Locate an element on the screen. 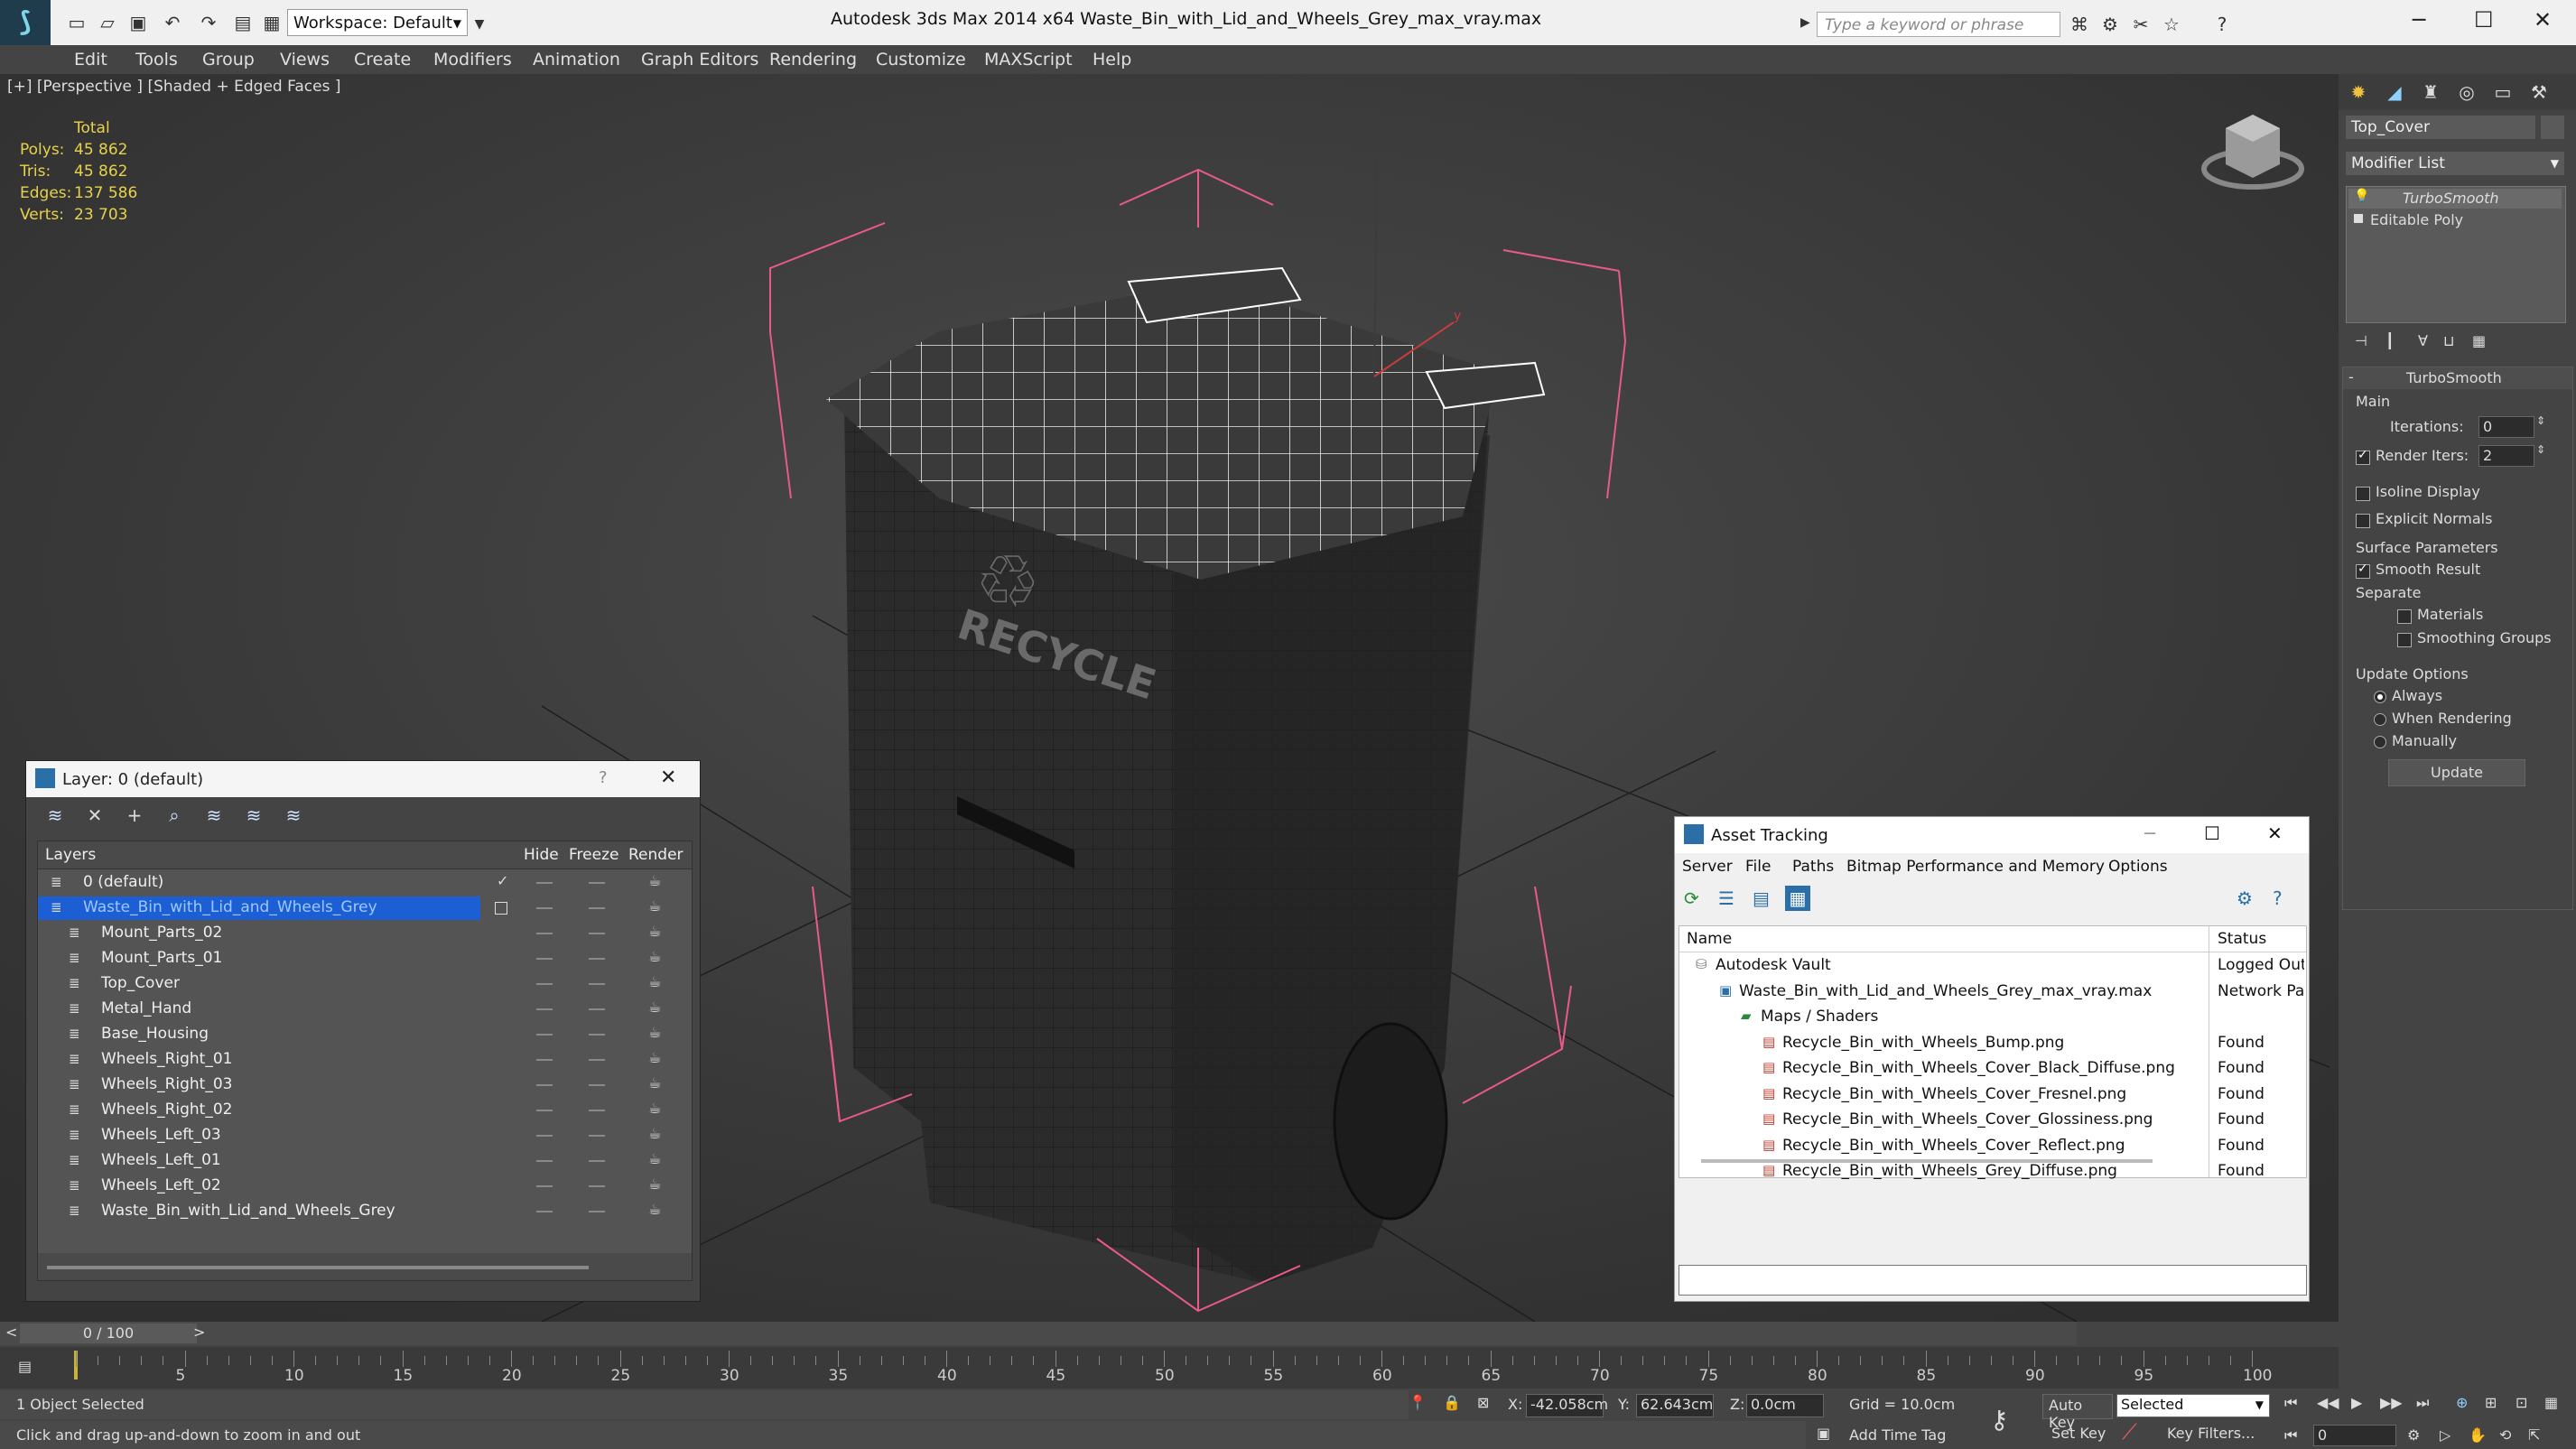  previous-frame-icon: ◀◀ is located at coordinates (2328, 1402).